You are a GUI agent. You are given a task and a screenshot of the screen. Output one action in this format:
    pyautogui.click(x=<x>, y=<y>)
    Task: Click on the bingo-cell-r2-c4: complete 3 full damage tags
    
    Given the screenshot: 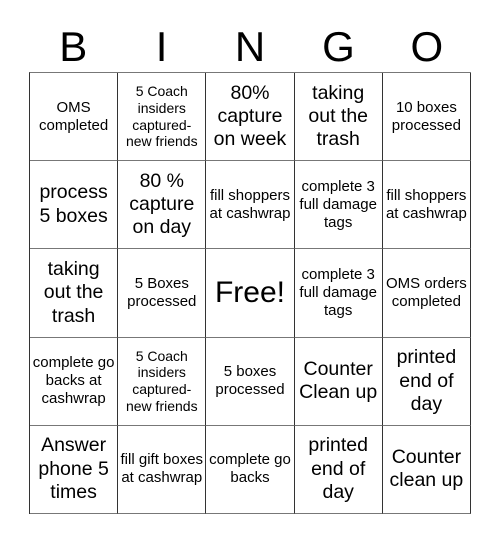 What is the action you would take?
    pyautogui.click(x=338, y=205)
    